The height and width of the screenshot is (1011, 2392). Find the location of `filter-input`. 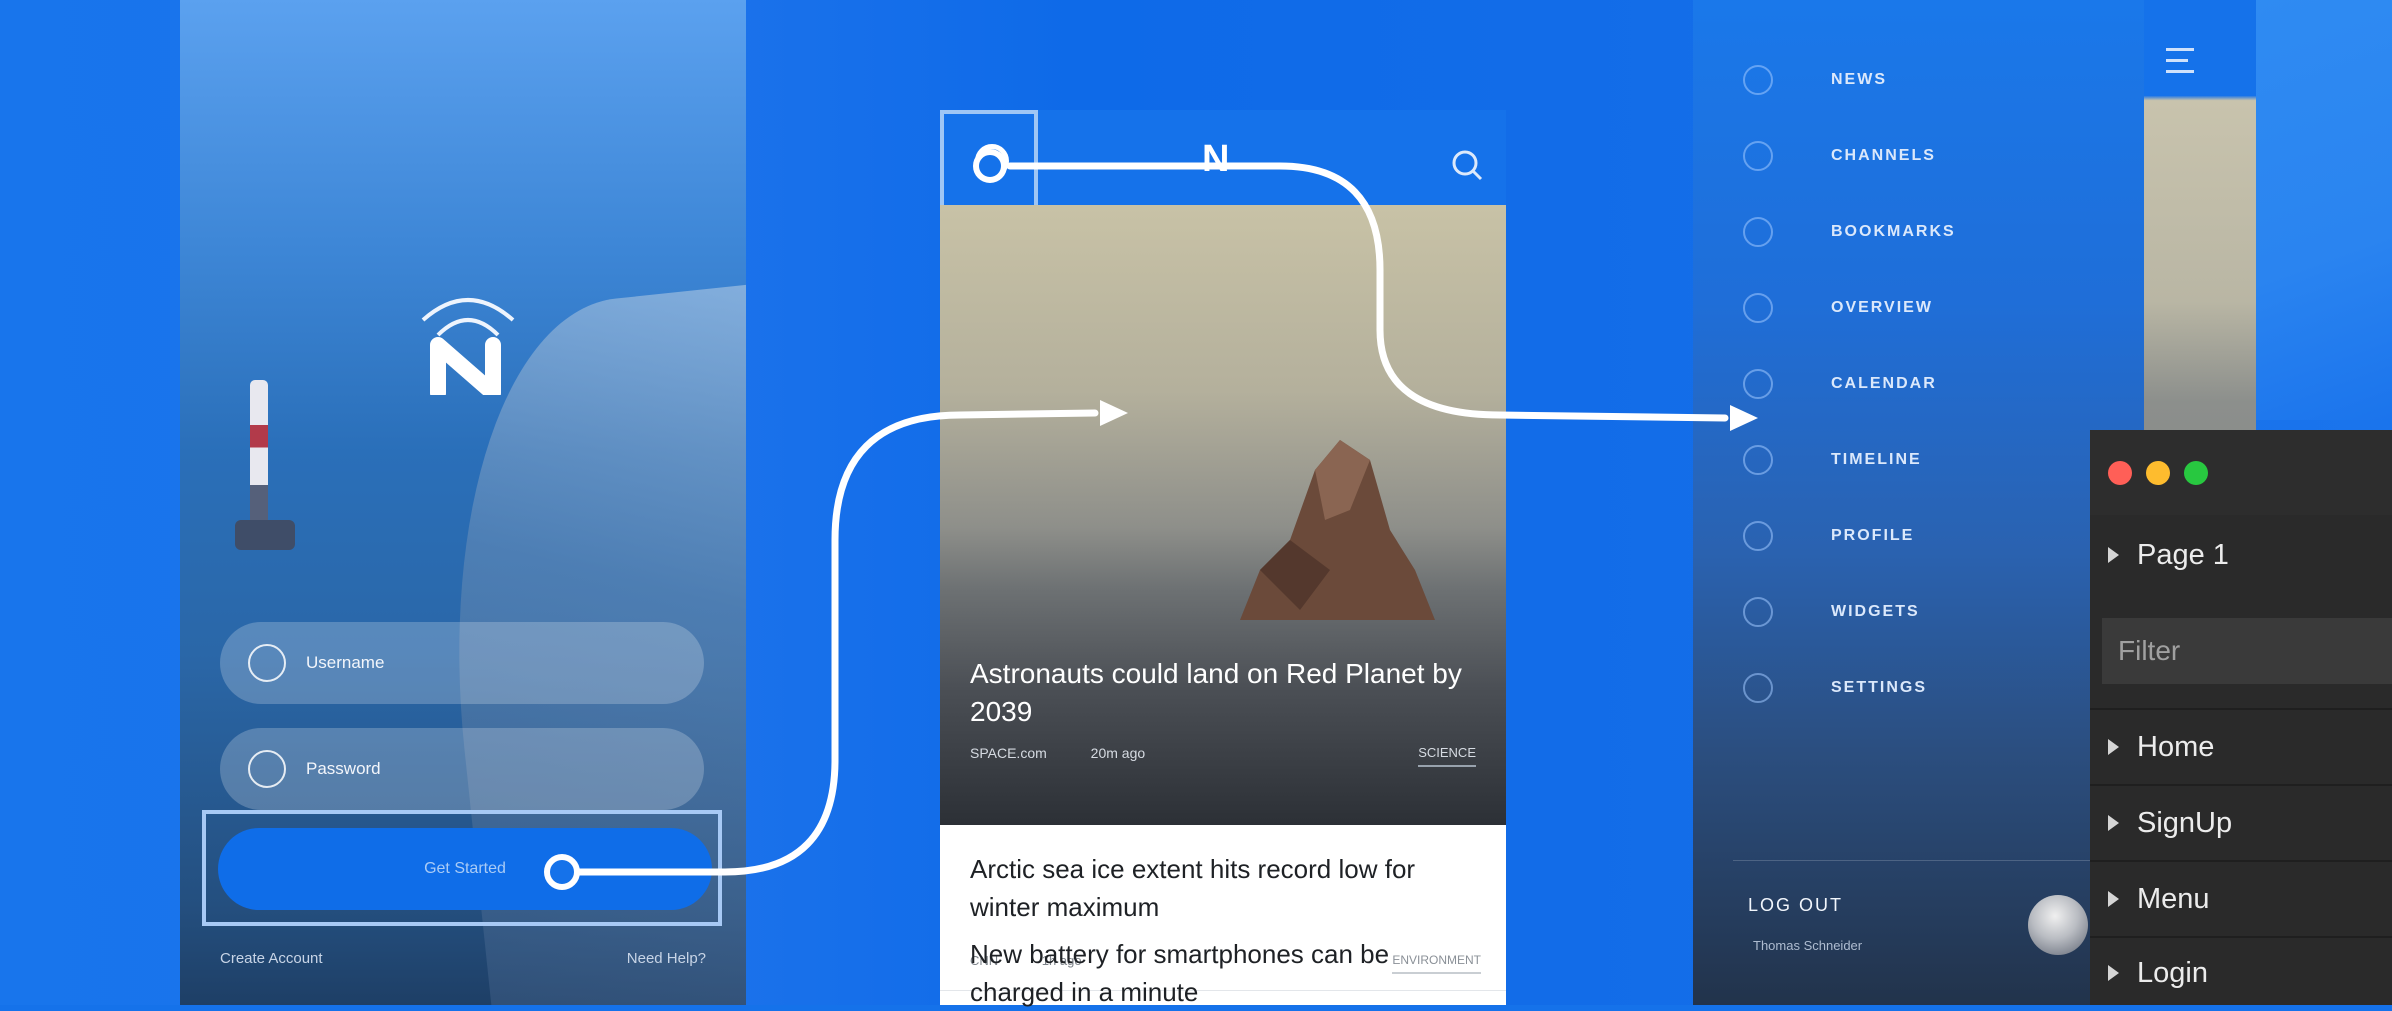

filter-input is located at coordinates (2247, 651).